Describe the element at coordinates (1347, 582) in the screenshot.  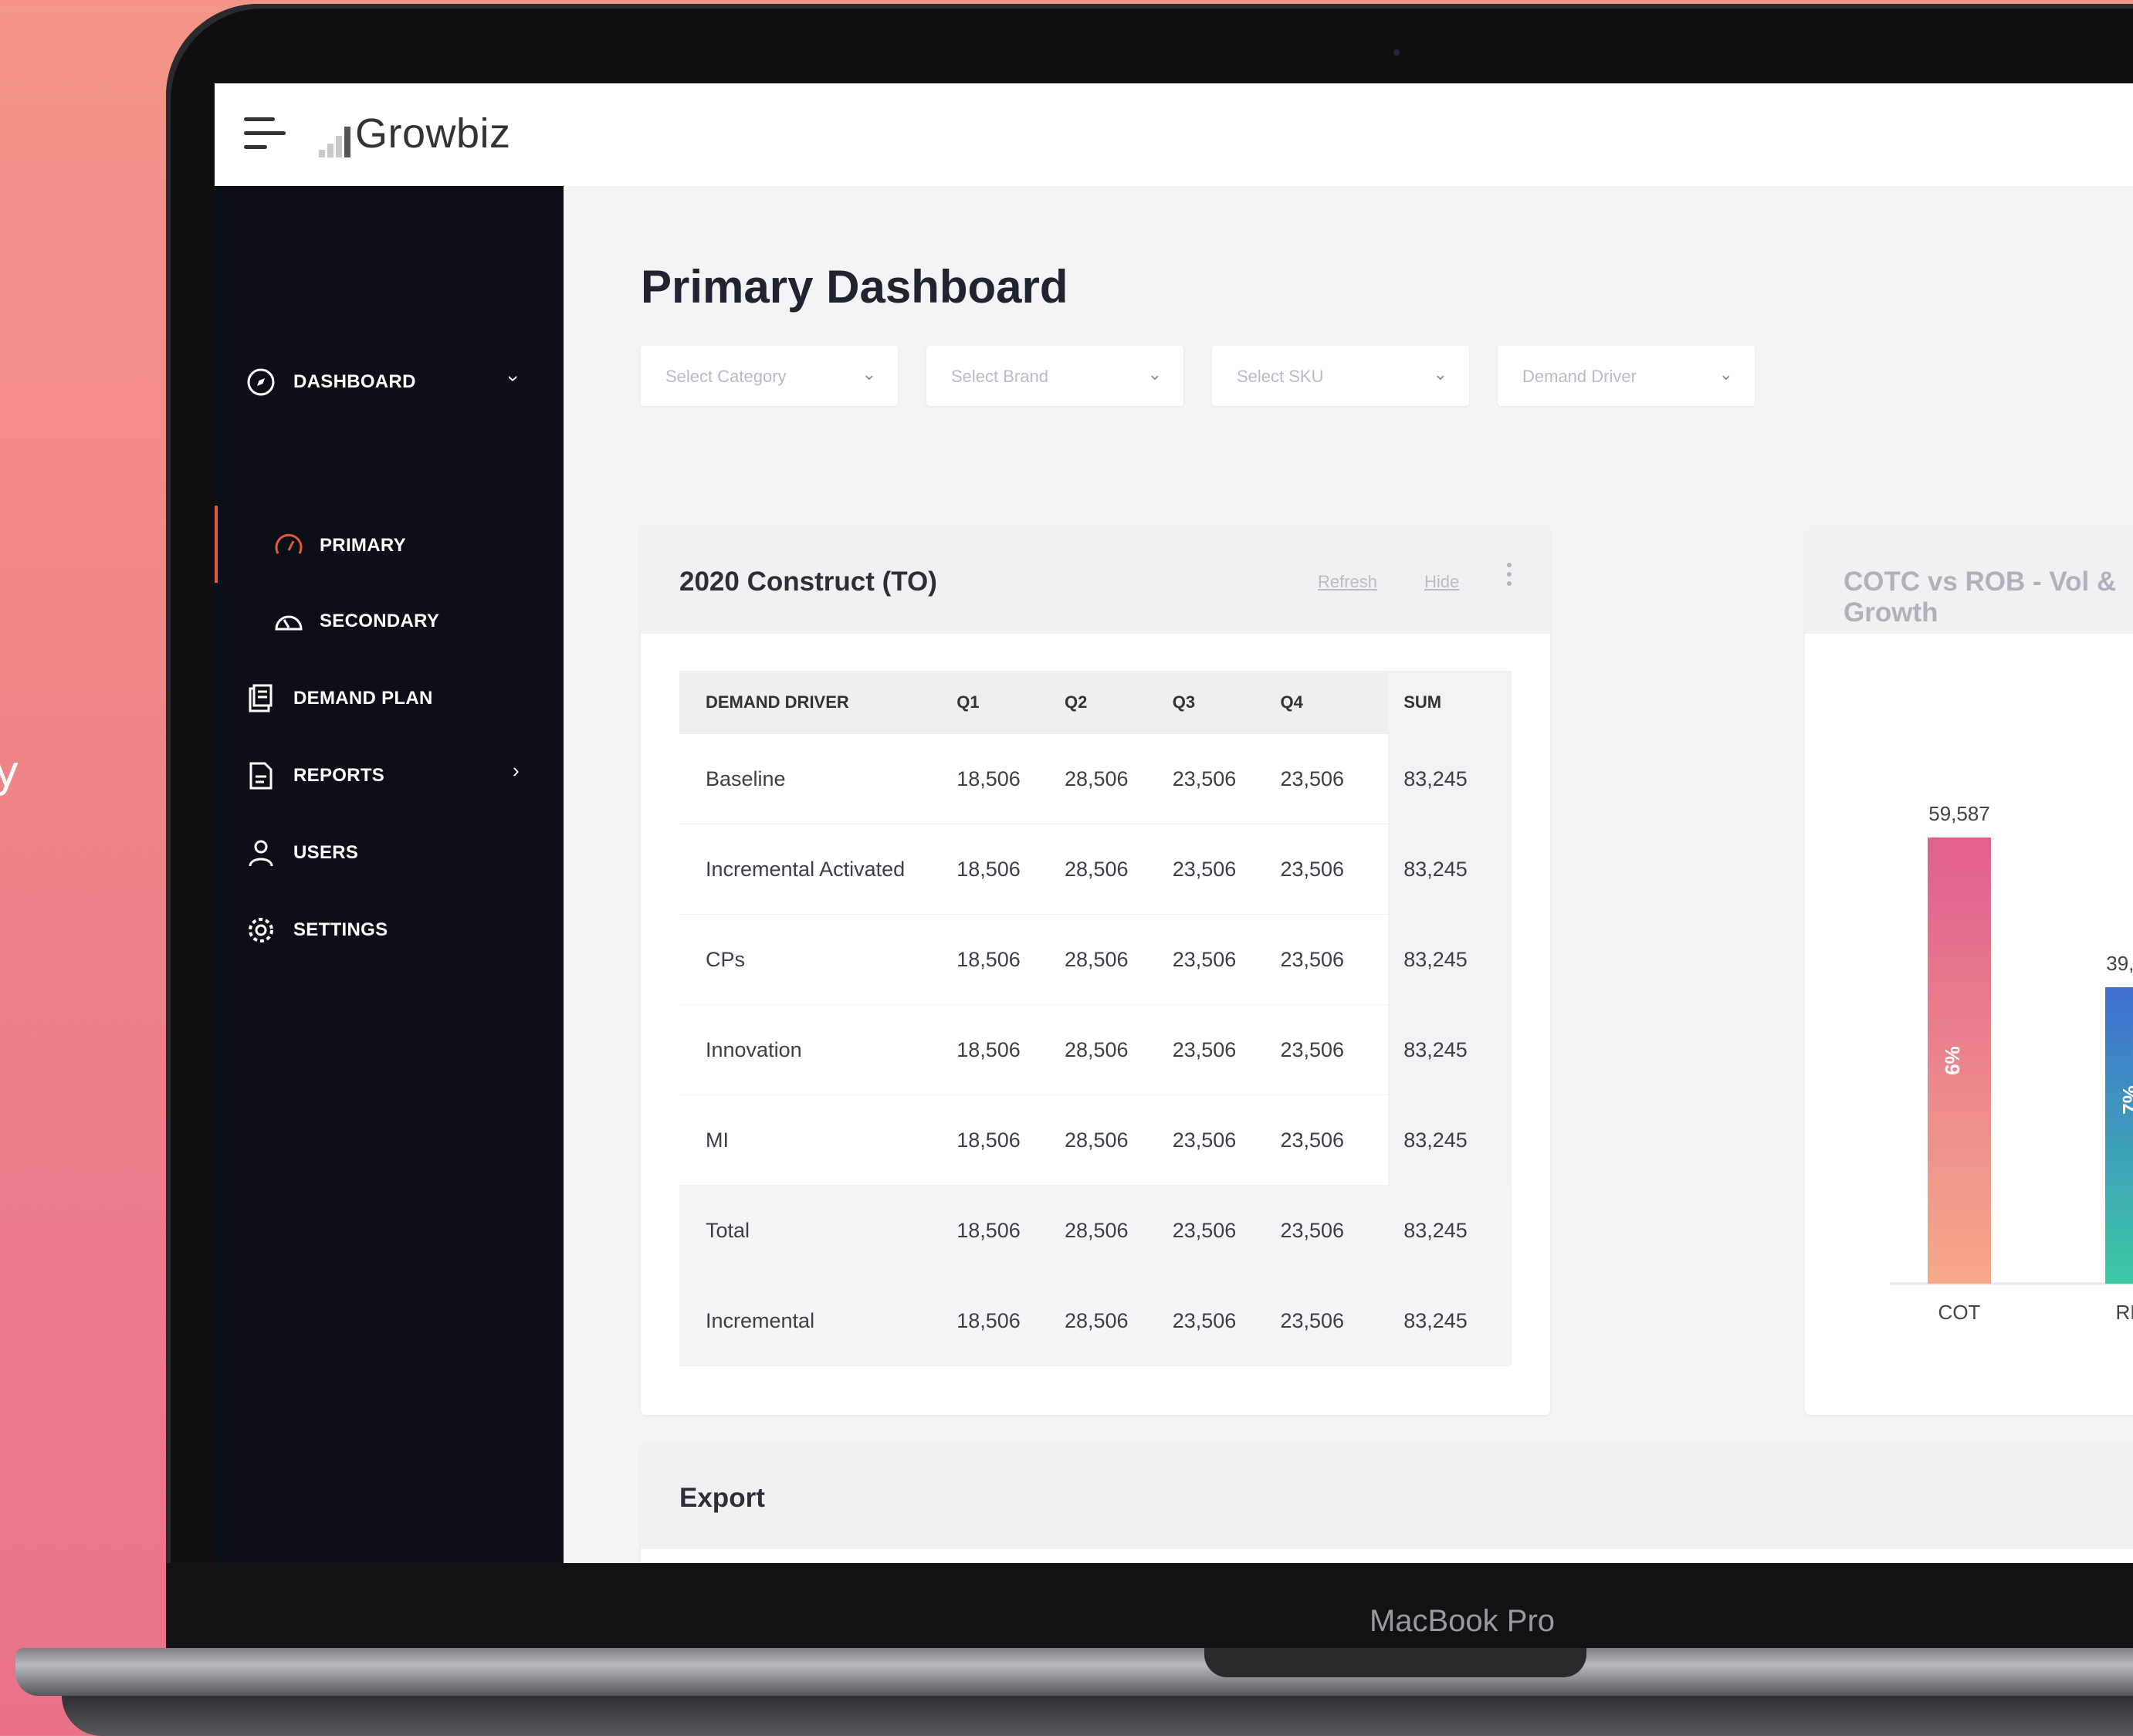
I see `refresh-link: Refresh` at that location.